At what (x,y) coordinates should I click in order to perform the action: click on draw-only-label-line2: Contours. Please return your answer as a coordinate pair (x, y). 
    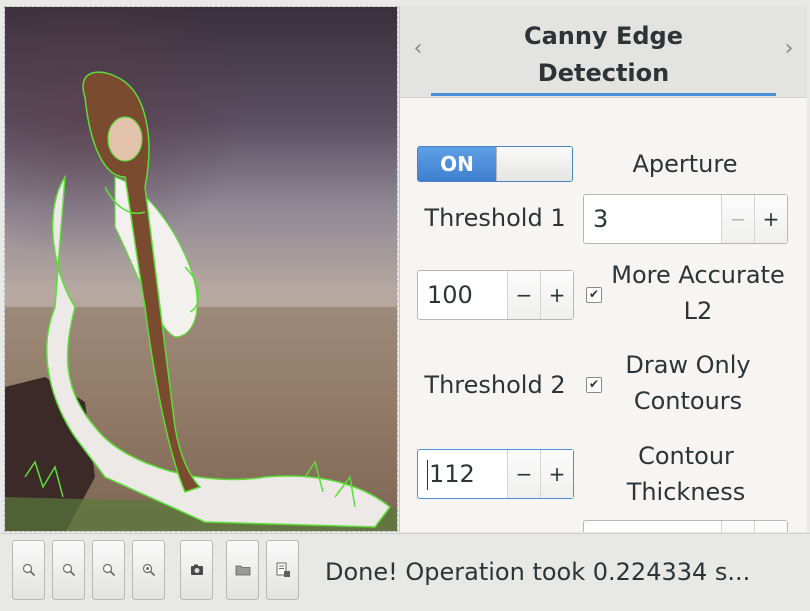
    Looking at the image, I should click on (688, 401).